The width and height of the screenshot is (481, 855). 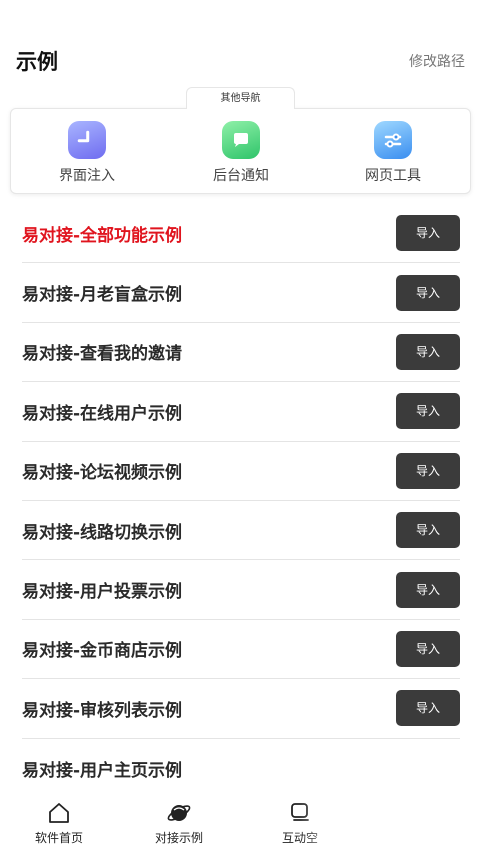 I want to click on page-title: 示例, so click(x=37, y=62).